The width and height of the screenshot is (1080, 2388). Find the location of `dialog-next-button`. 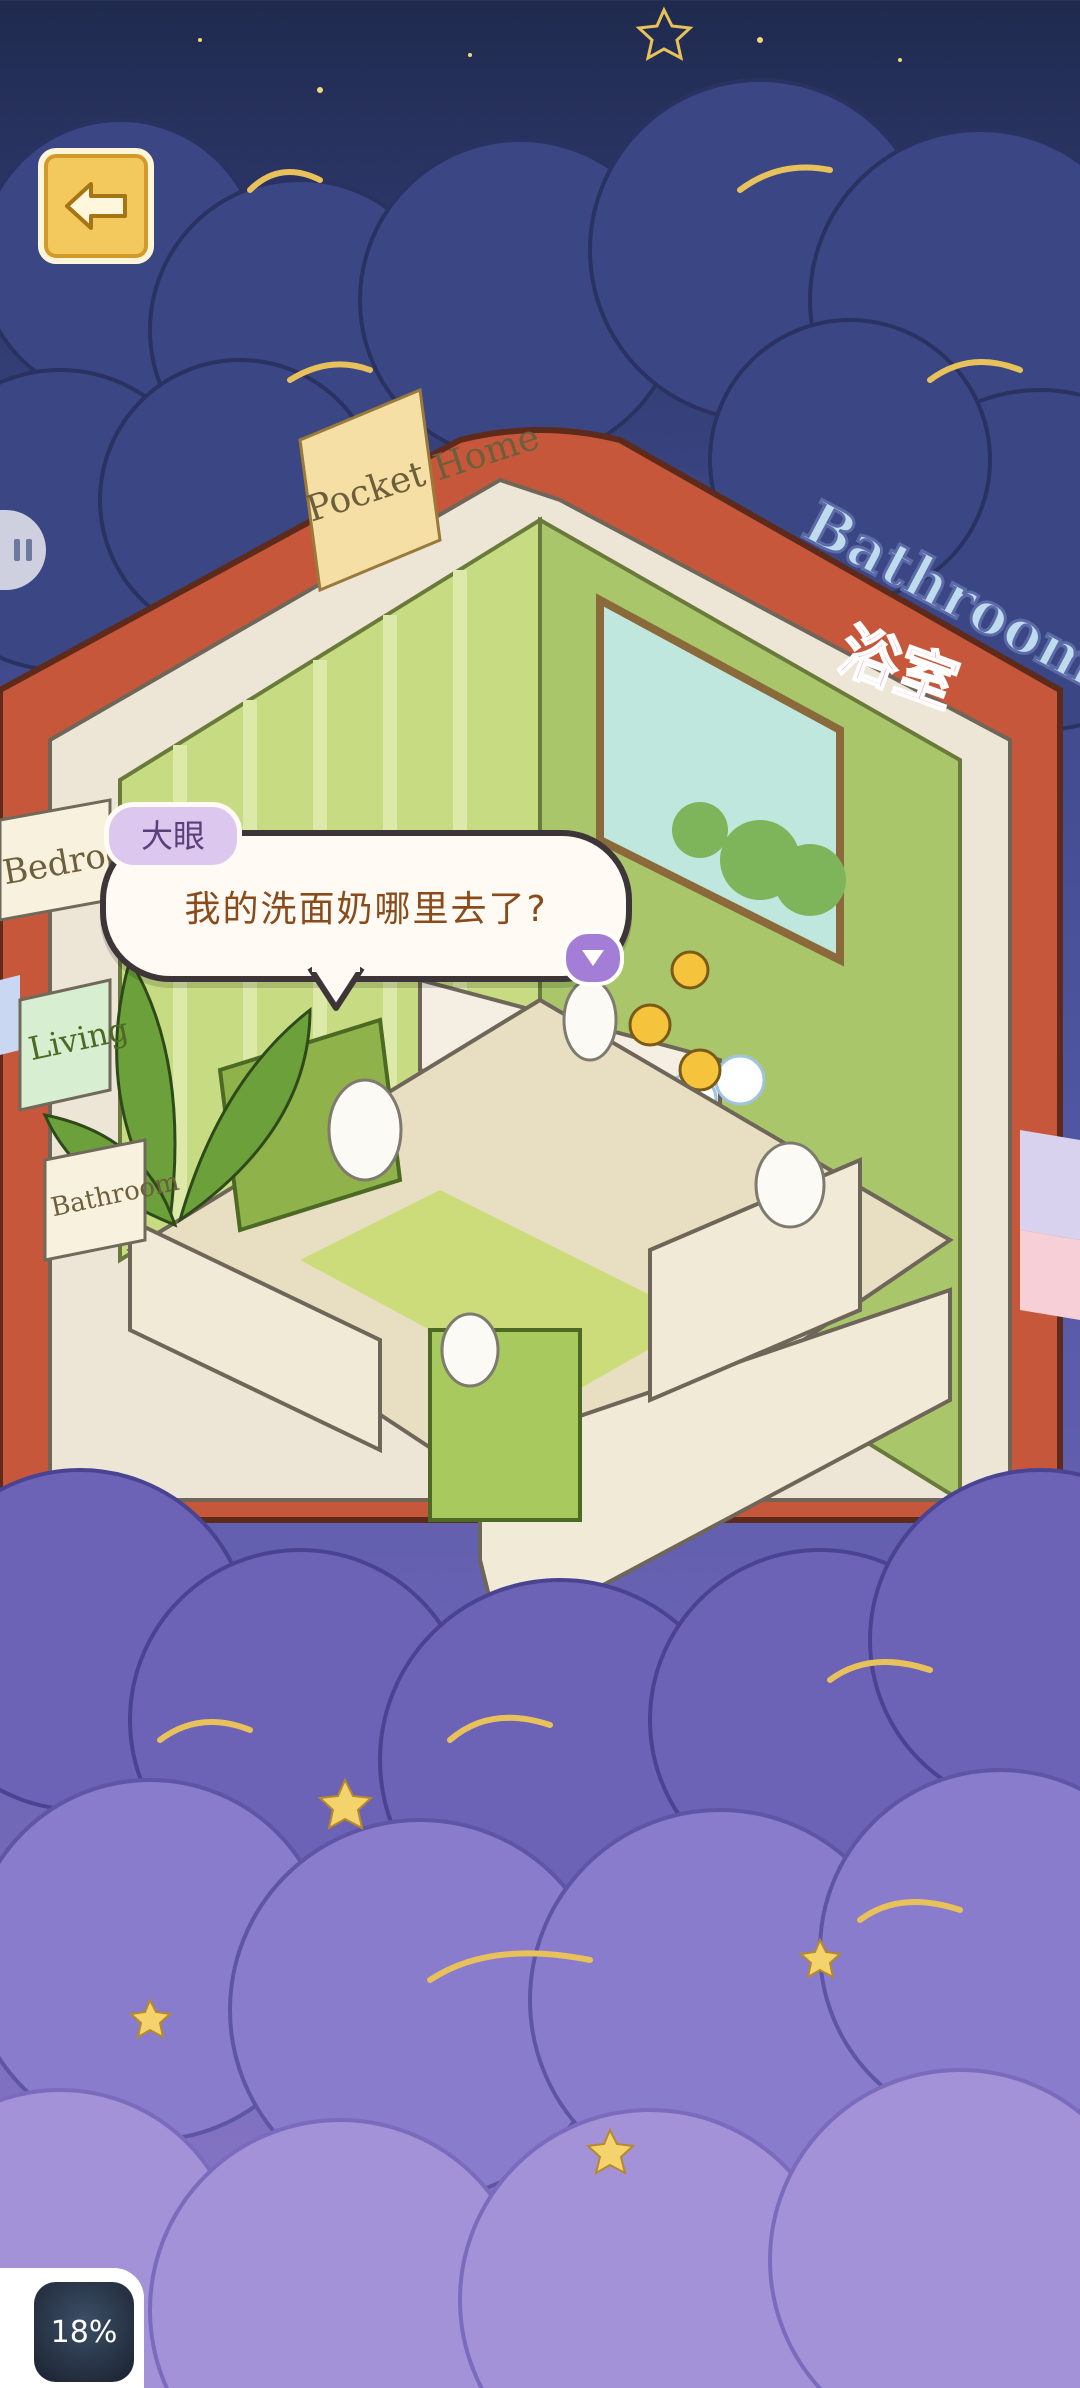

dialog-next-button is located at coordinates (593, 958).